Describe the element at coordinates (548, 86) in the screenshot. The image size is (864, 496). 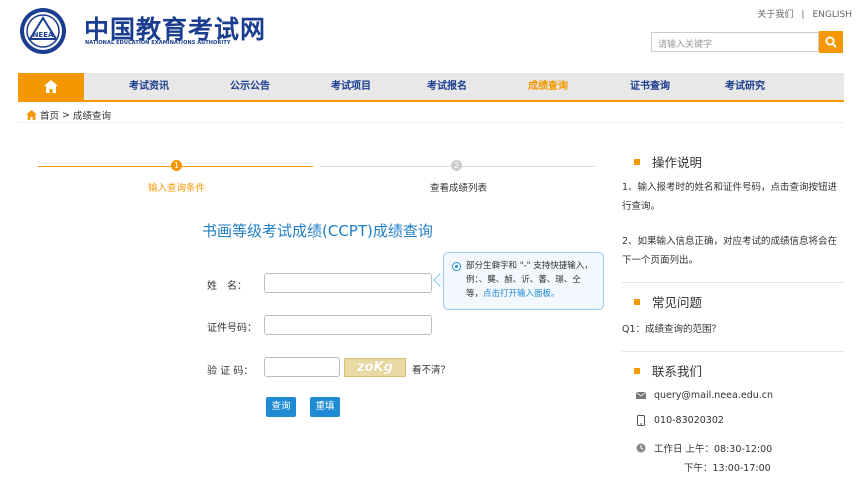
I see `nav-item-score-query: 成绩查询` at that location.